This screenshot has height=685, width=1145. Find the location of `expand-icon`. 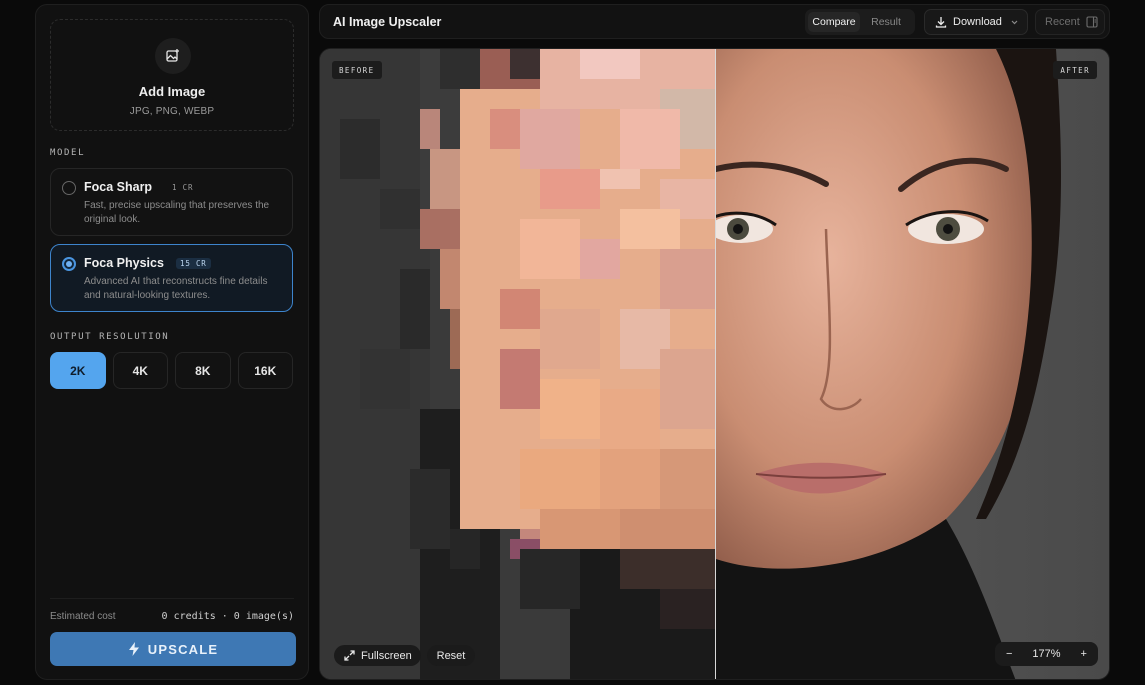

expand-icon is located at coordinates (349, 655).